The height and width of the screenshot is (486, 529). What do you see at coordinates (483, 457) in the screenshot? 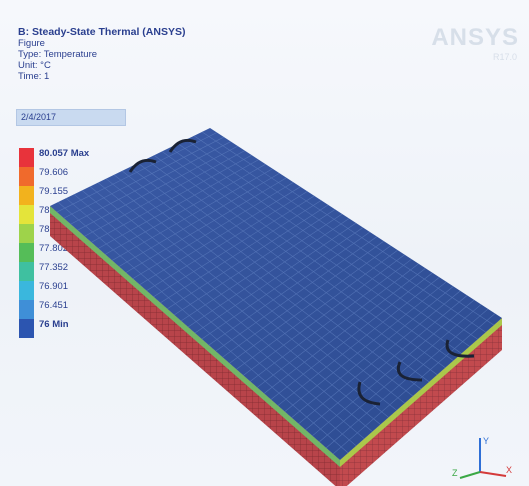
I see `coordinate-triad: Y X Z` at bounding box center [483, 457].